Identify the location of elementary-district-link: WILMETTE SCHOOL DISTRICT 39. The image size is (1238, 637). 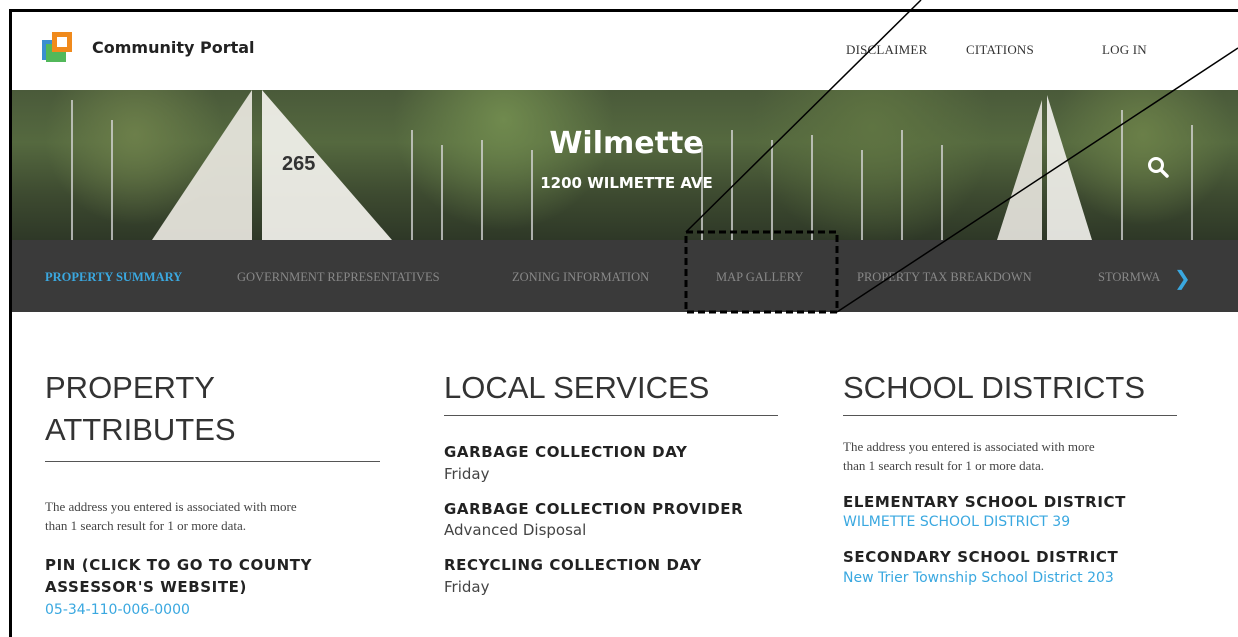
(1010, 523).